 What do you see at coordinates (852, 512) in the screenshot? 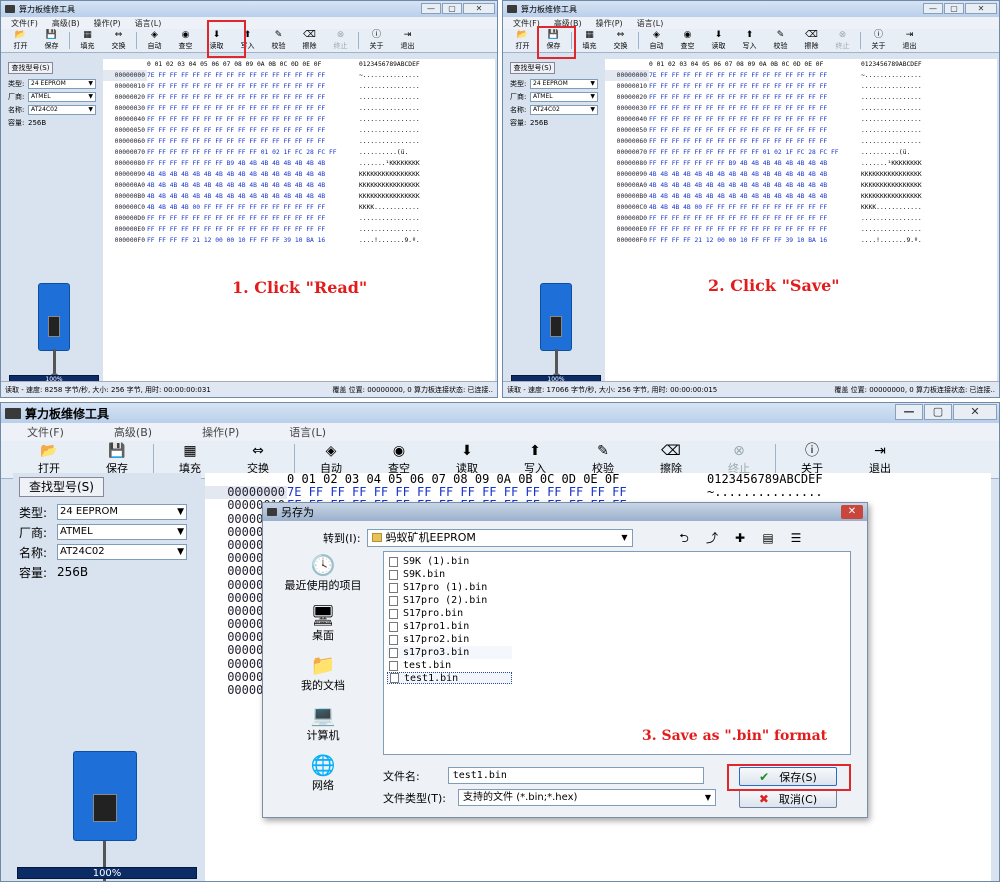
I see `dialog-close-button: ✕` at bounding box center [852, 512].